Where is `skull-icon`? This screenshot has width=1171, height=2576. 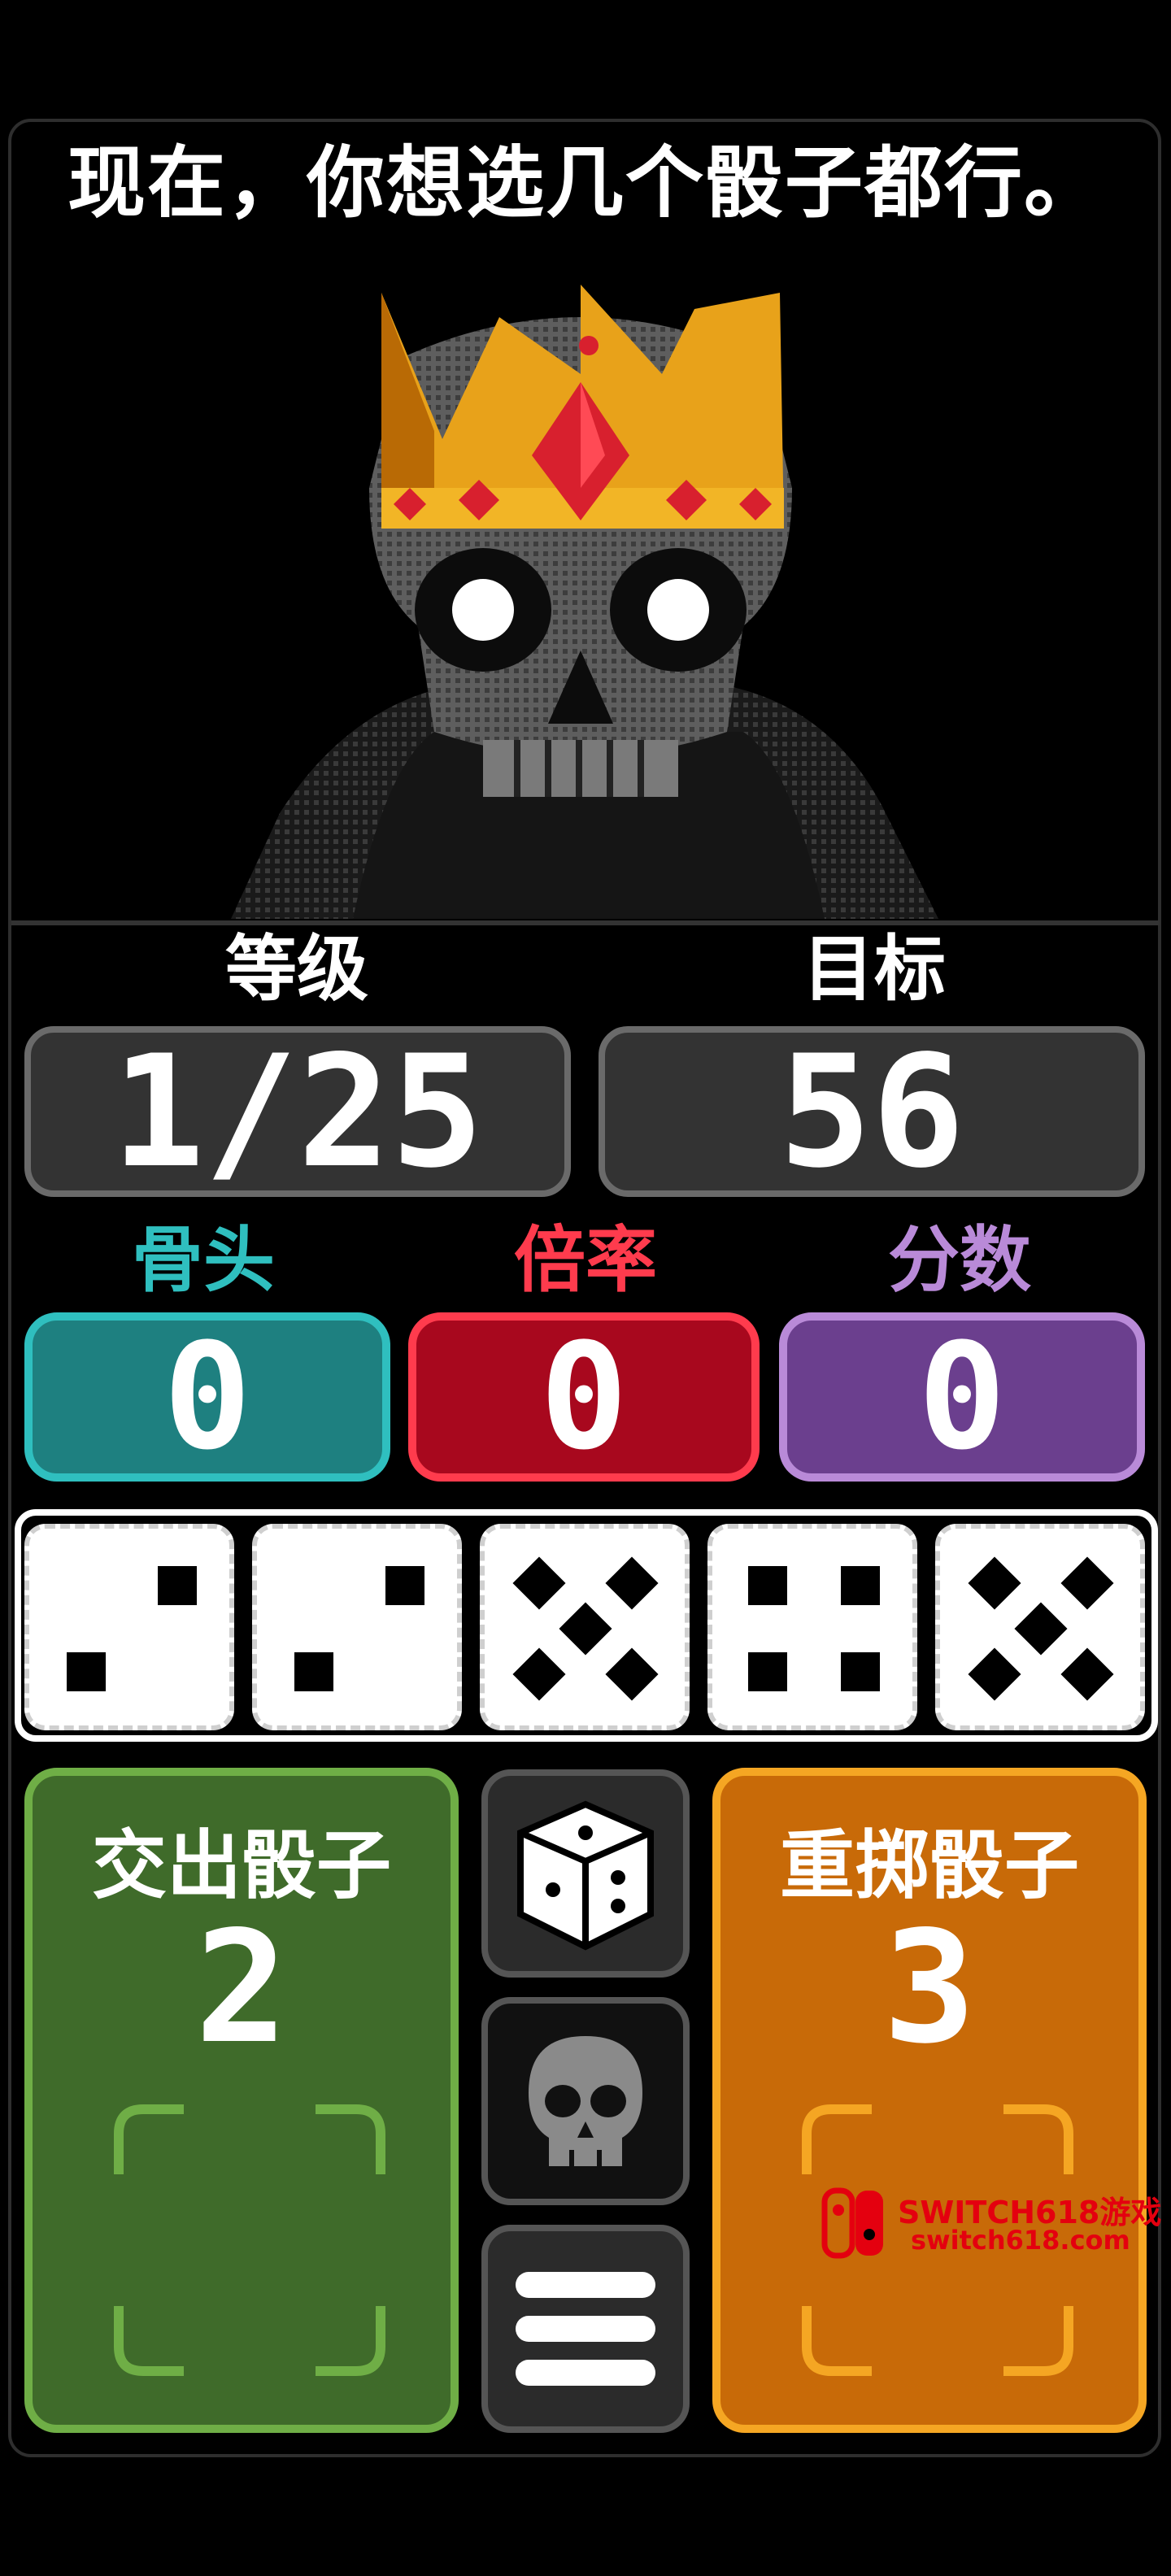 skull-icon is located at coordinates (585, 2101).